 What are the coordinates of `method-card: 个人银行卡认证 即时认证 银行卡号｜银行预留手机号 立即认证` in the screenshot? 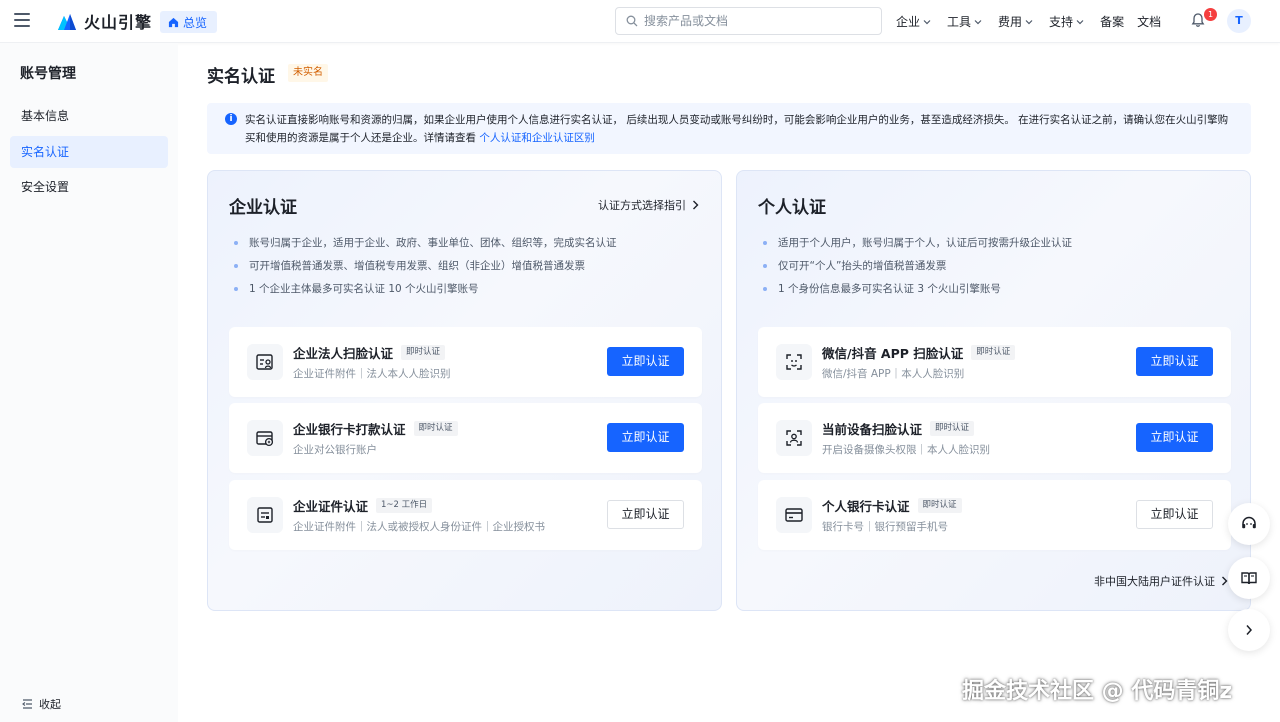 It's located at (994, 515).